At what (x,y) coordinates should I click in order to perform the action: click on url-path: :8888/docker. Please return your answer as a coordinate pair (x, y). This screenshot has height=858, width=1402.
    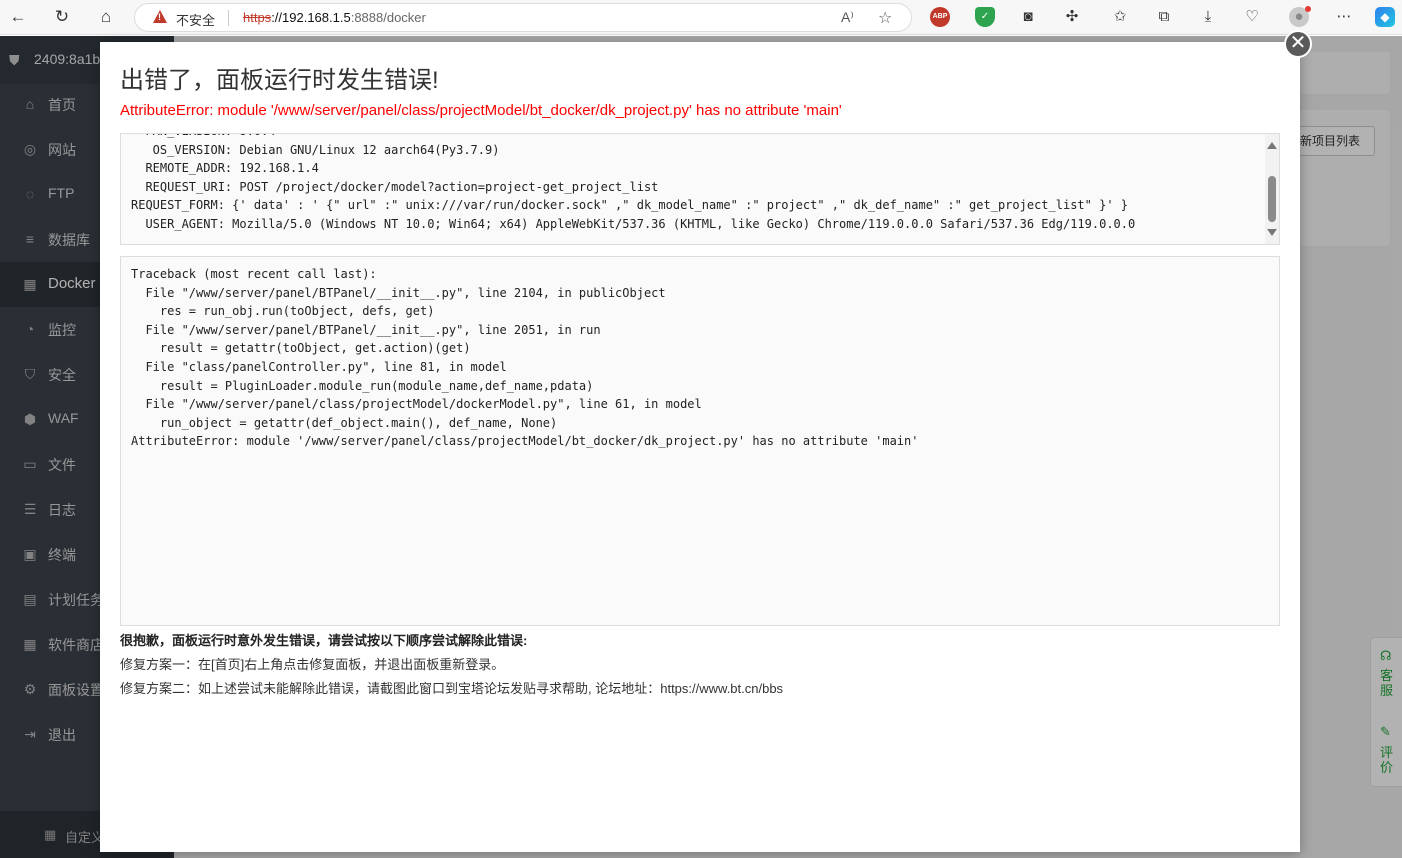
    Looking at the image, I should click on (388, 17).